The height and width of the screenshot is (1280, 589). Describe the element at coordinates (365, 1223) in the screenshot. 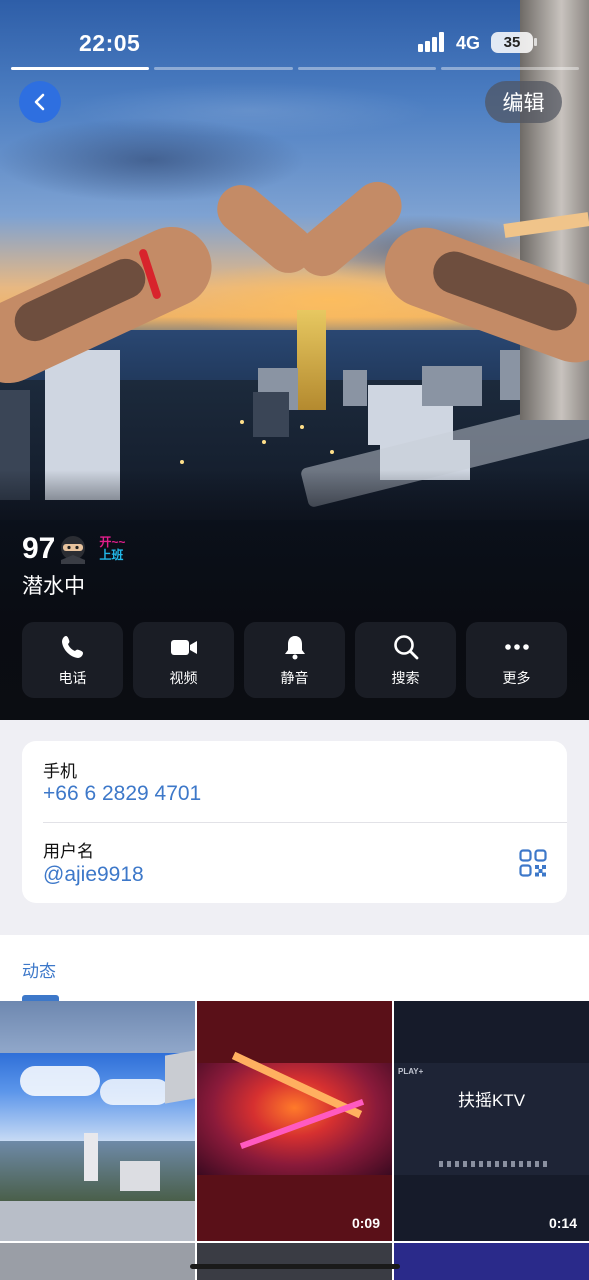

I see `video-duration: 0:09` at that location.